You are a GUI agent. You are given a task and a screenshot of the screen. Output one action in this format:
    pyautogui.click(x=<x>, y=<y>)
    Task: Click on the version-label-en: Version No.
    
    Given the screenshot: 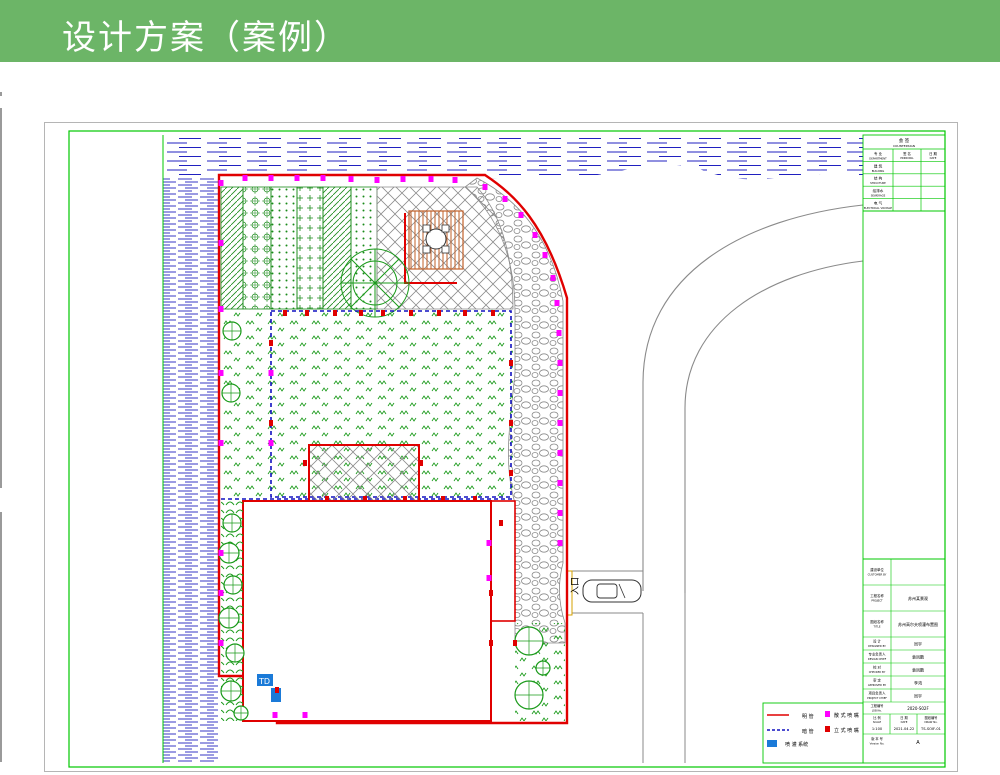 What is the action you would take?
    pyautogui.click(x=877, y=744)
    